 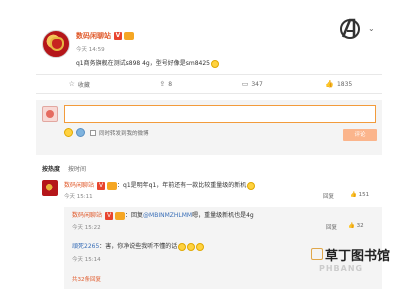 What do you see at coordinates (90, 50) in the screenshot?
I see `post-time: 今天 14:59` at bounding box center [90, 50].